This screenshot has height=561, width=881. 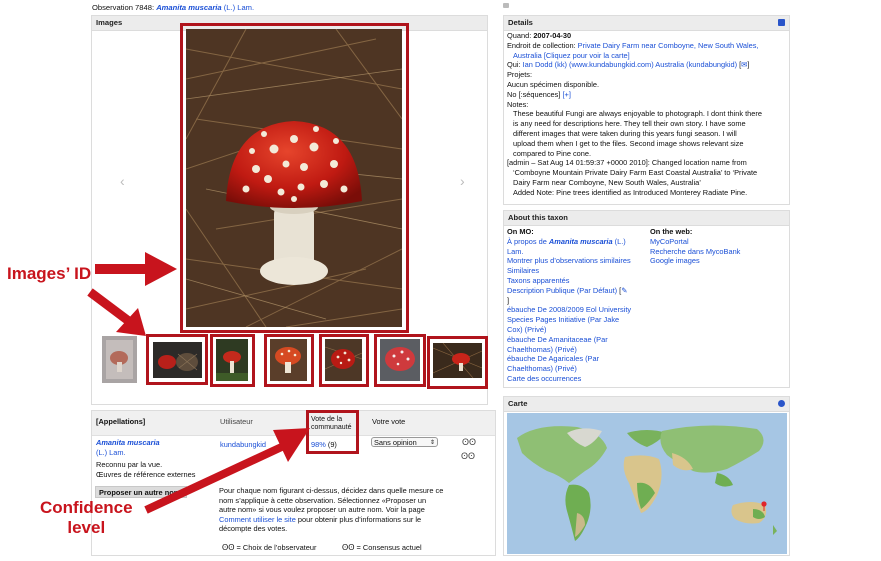 What do you see at coordinates (587, 55) in the screenshot?
I see `show-map-link: [Cliquez pour voir la carte]` at bounding box center [587, 55].